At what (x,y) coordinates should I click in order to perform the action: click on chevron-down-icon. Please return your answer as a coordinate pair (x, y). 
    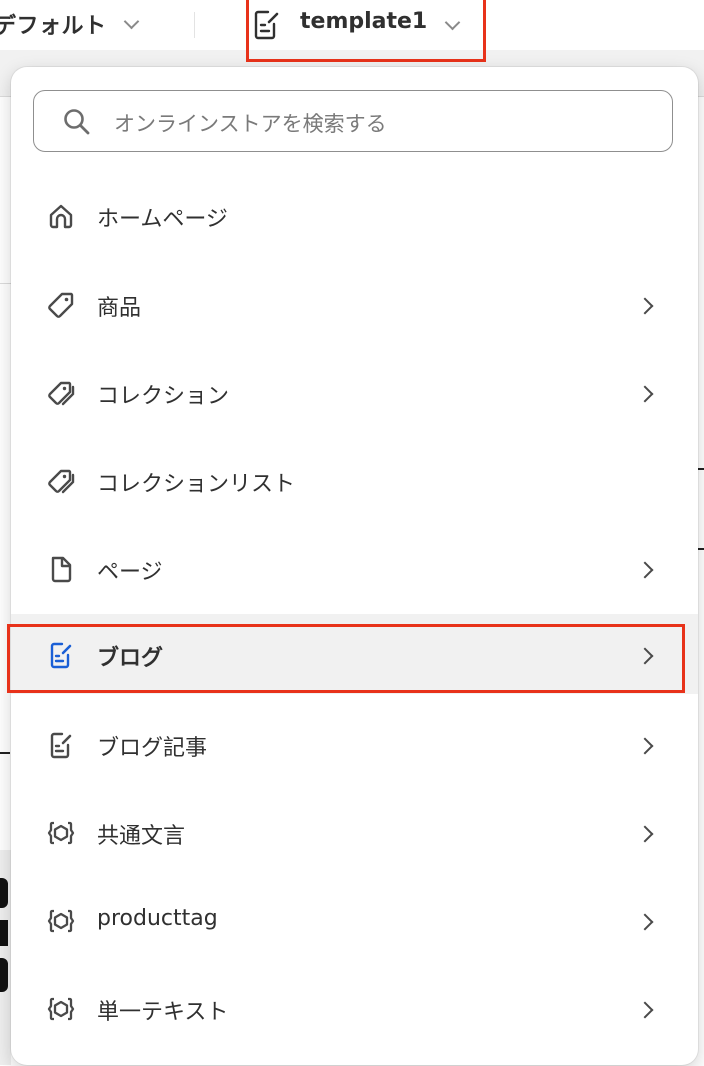
    Looking at the image, I should click on (131, 21).